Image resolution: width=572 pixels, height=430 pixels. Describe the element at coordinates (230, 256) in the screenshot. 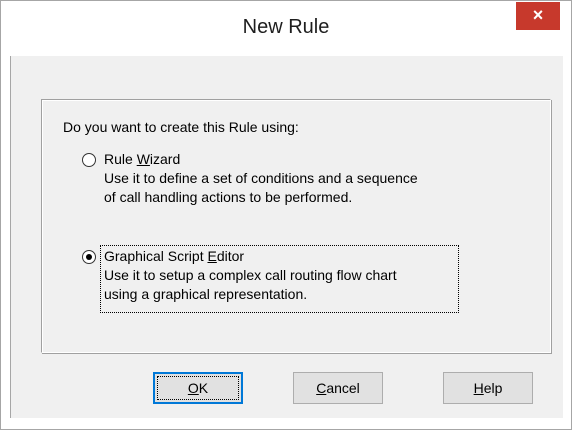

I see `graphical-script-editor-label-suffix: ditor` at that location.